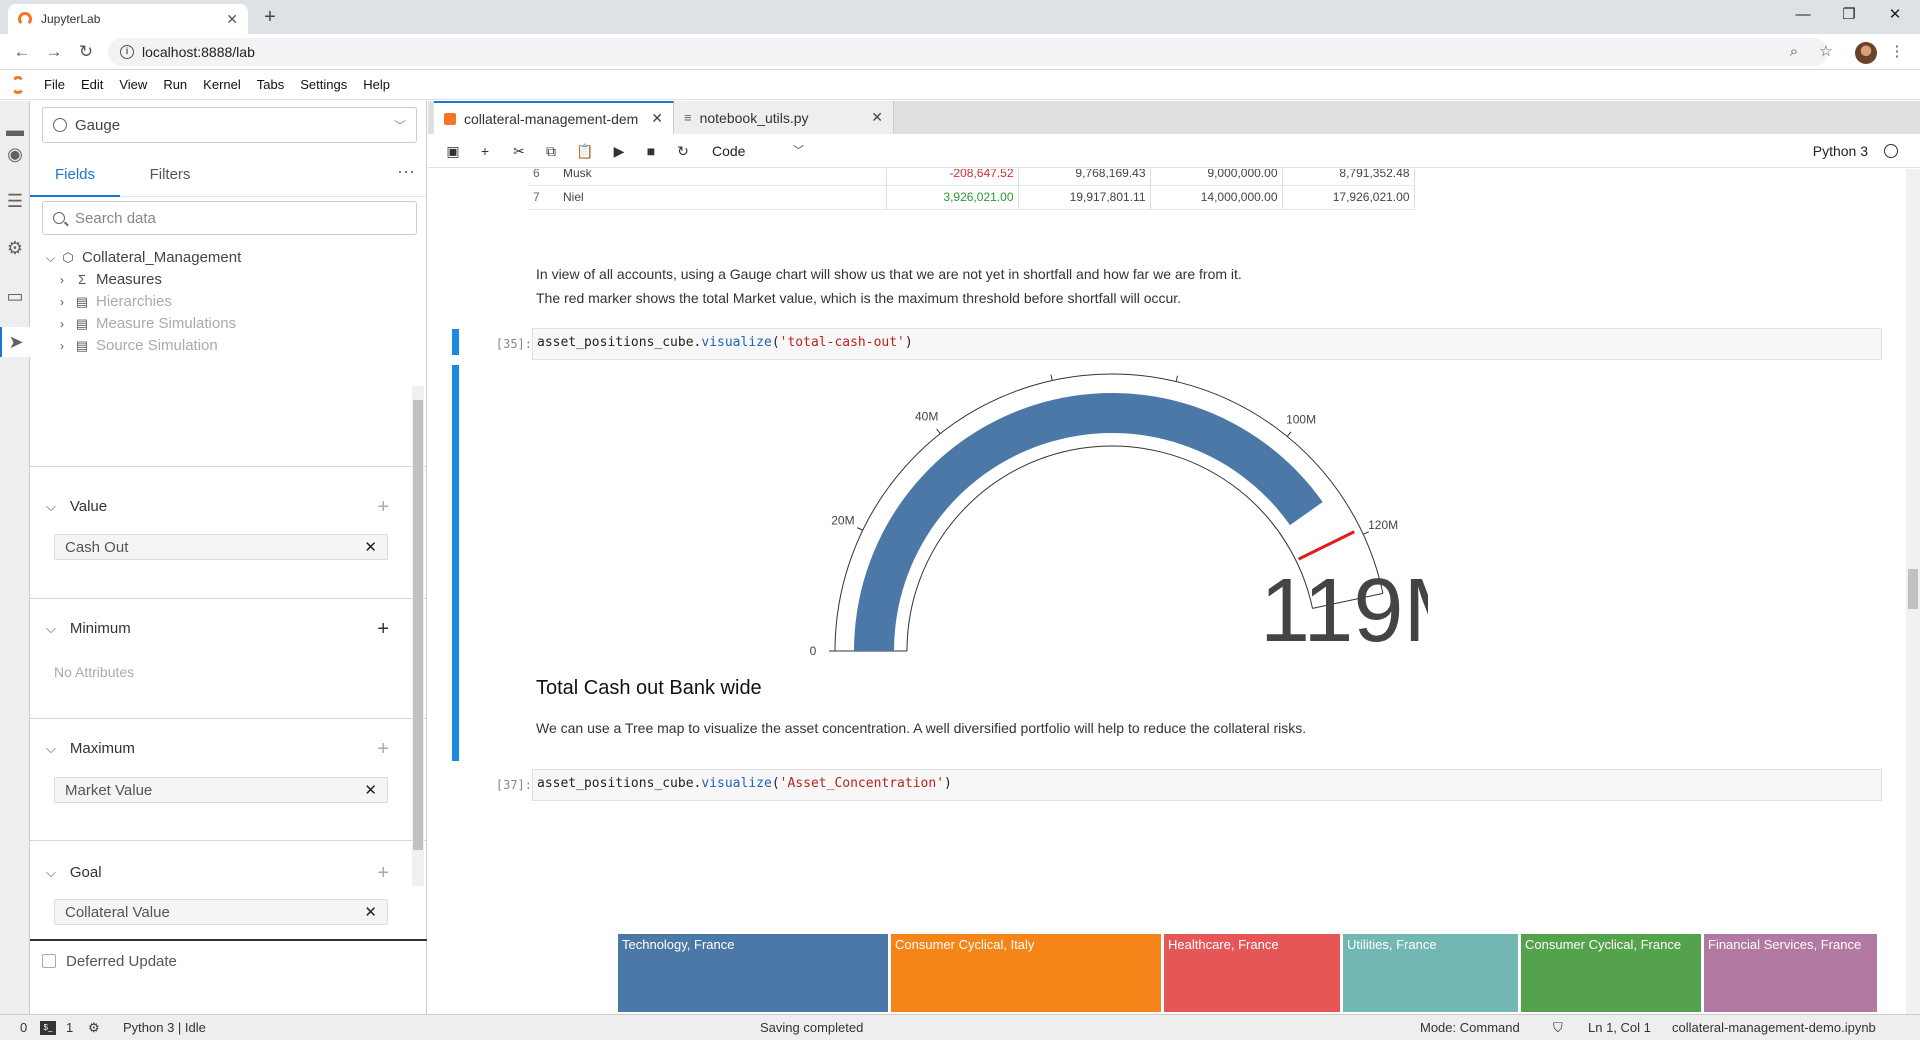 The height and width of the screenshot is (1040, 1920). What do you see at coordinates (619, 151) in the screenshot?
I see `run-icon: ▶` at bounding box center [619, 151].